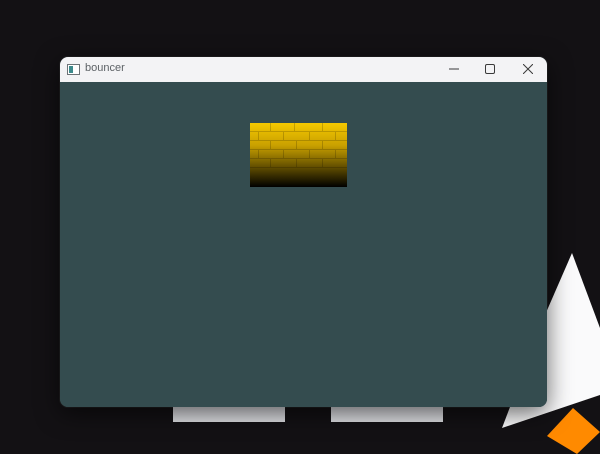 The image size is (600, 454). Describe the element at coordinates (303, 69) in the screenshot. I see `title-bar: bouncer` at that location.